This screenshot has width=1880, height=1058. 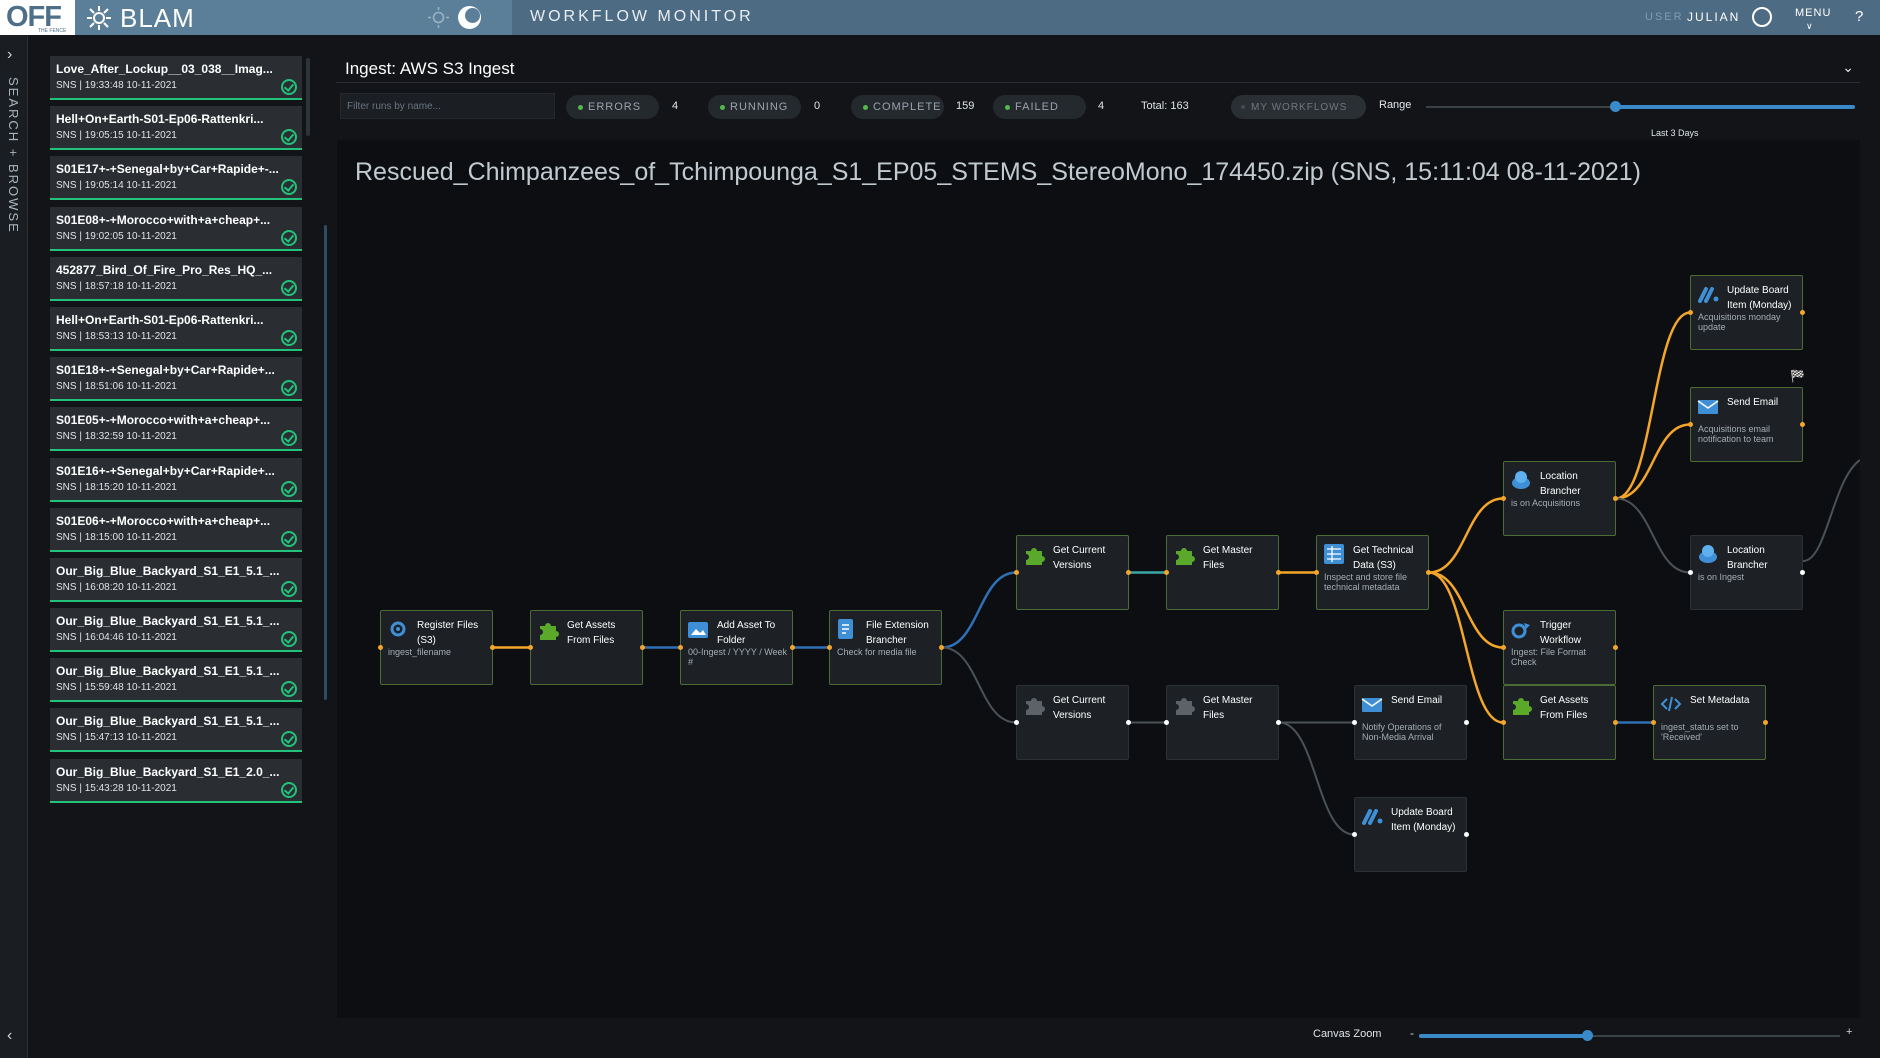 What do you see at coordinates (754, 107) in the screenshot?
I see `running-filter-pill: RUNNING` at bounding box center [754, 107].